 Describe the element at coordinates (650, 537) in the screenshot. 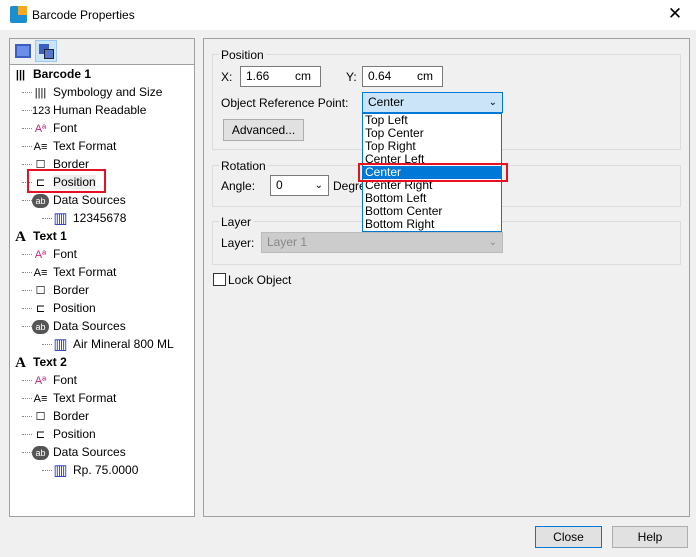

I see `help-button: Help` at that location.